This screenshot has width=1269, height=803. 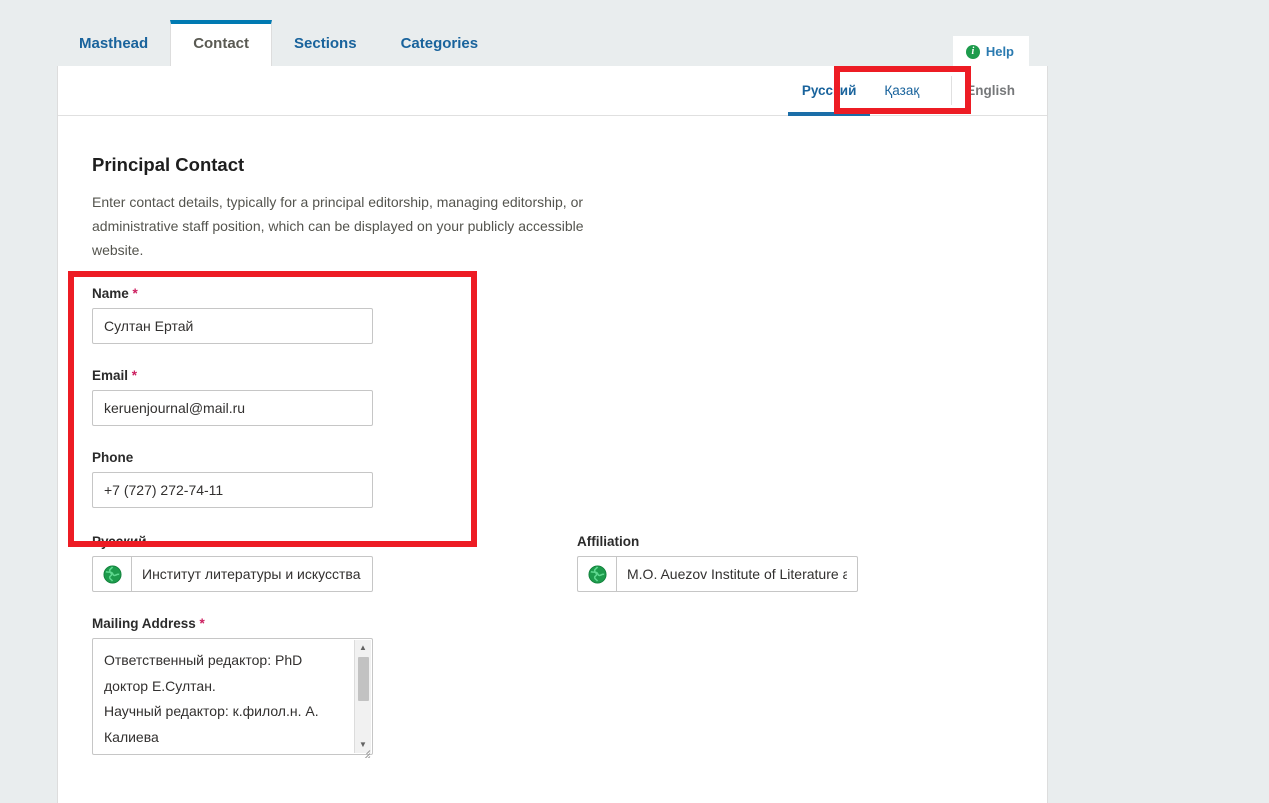 I want to click on field-email: Email *, so click(x=552, y=397).